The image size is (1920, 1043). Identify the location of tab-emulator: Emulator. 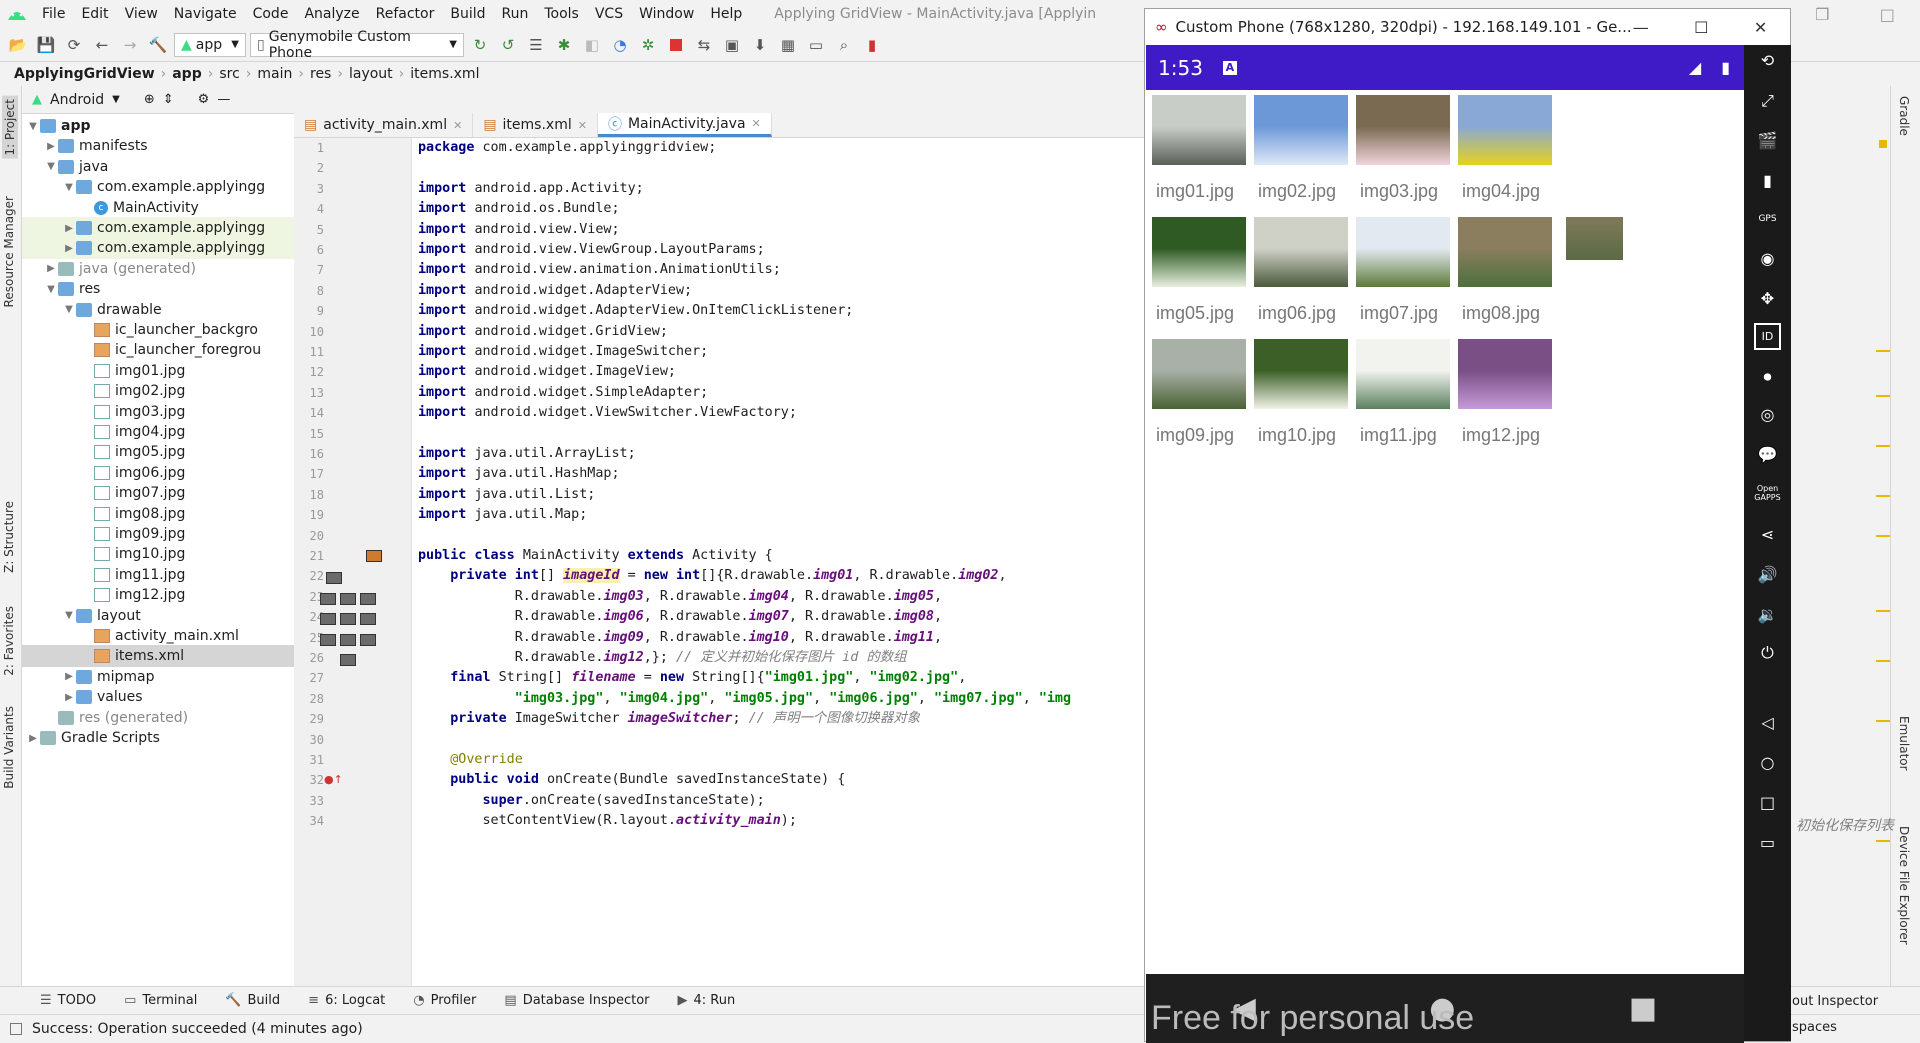
(1904, 743).